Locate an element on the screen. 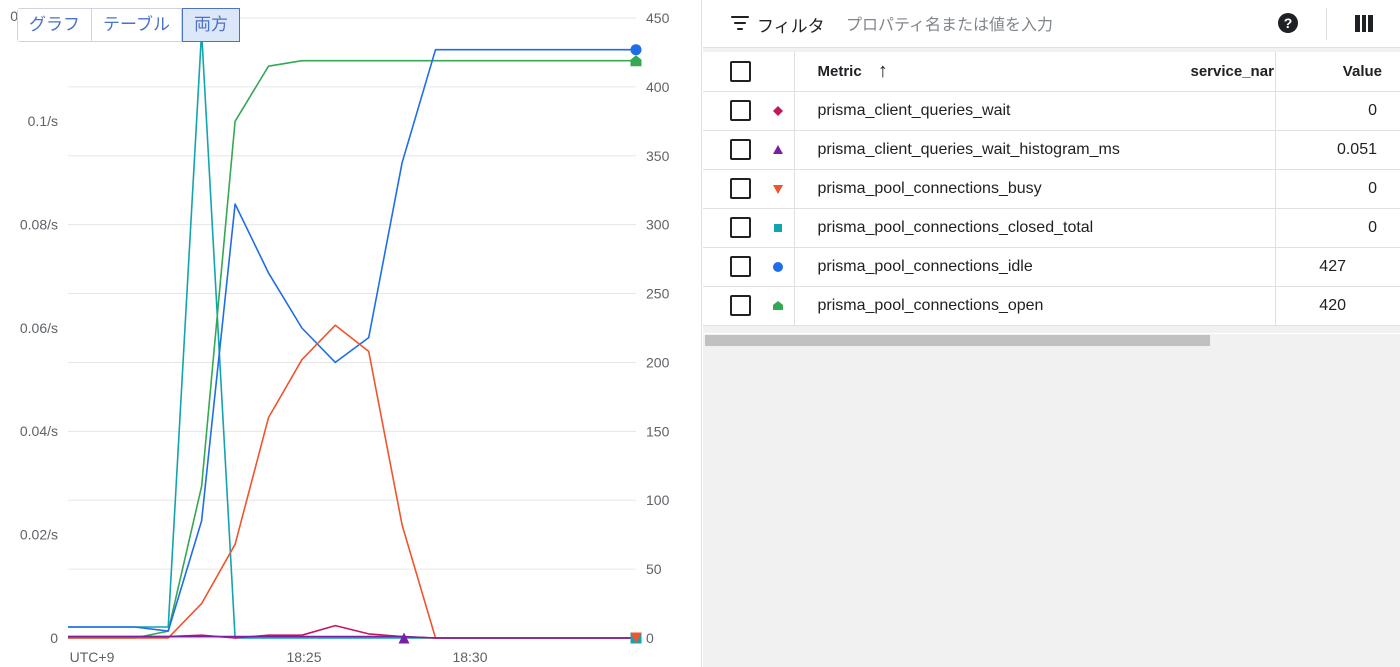  scrollbar-track is located at coordinates (1051, 333).